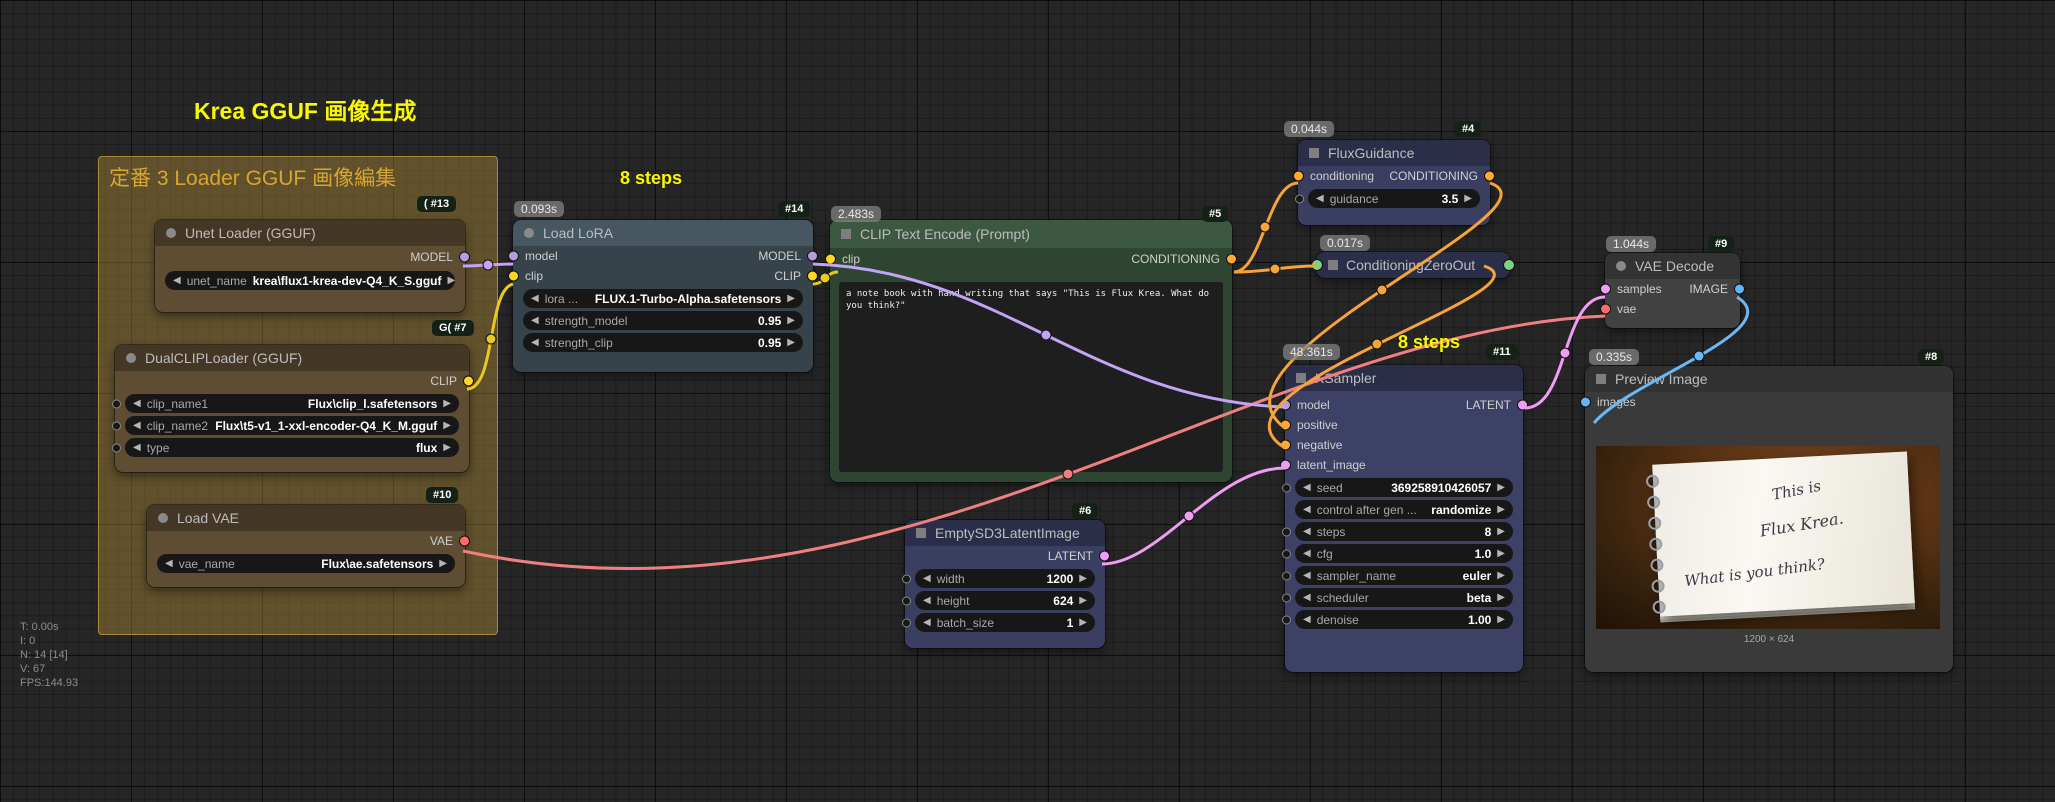  What do you see at coordinates (1404, 487) in the screenshot?
I see `widget-seed: ◀ seed 369258910426057 ▶` at bounding box center [1404, 487].